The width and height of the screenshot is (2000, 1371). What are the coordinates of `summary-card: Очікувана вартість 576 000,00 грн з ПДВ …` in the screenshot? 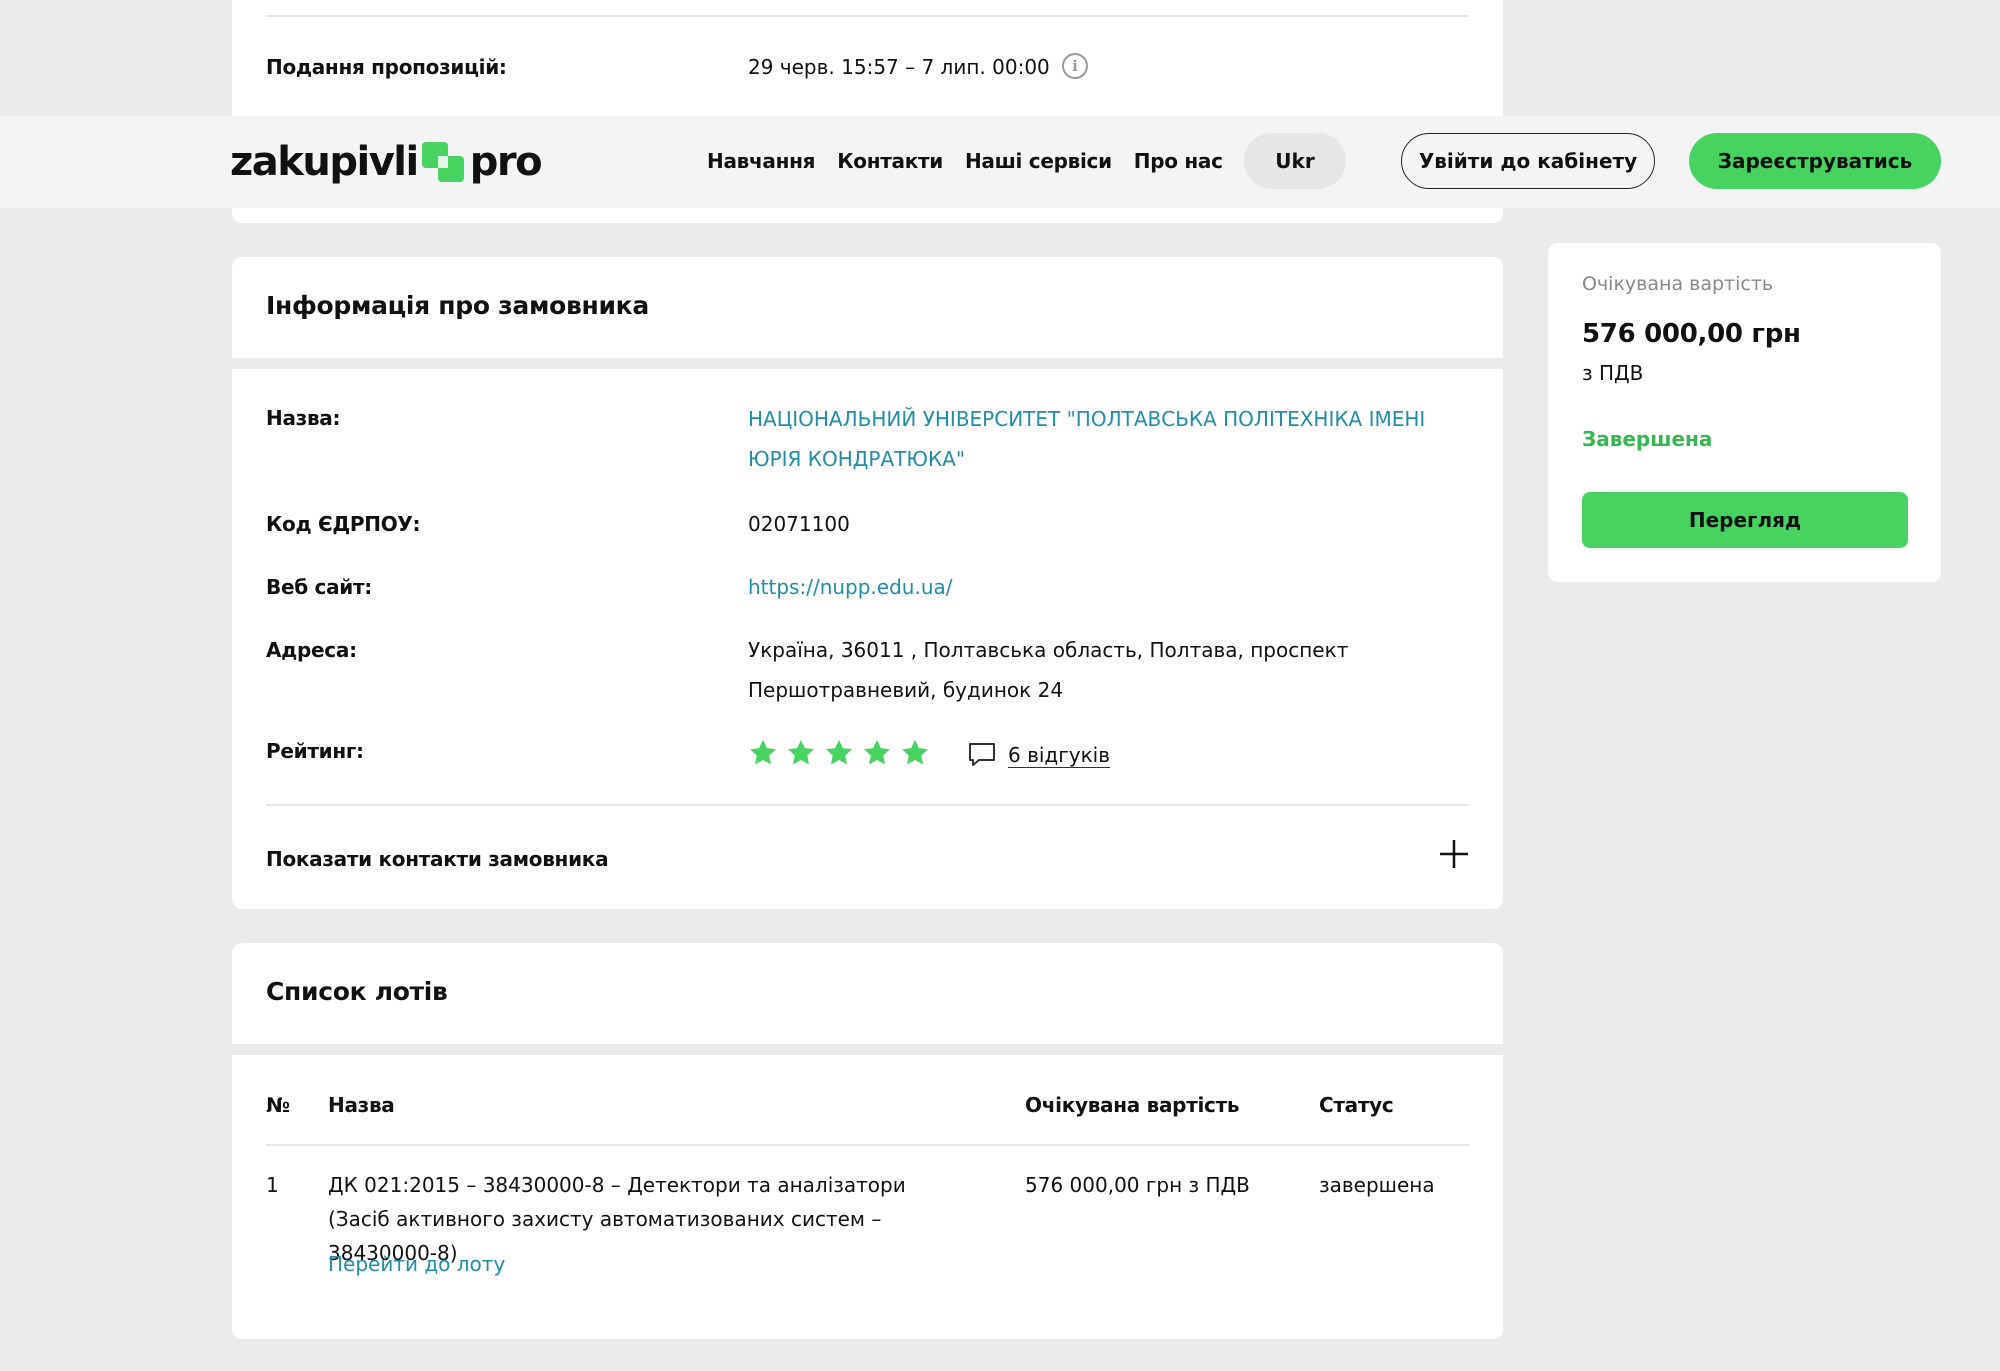 It's located at (1744, 412).